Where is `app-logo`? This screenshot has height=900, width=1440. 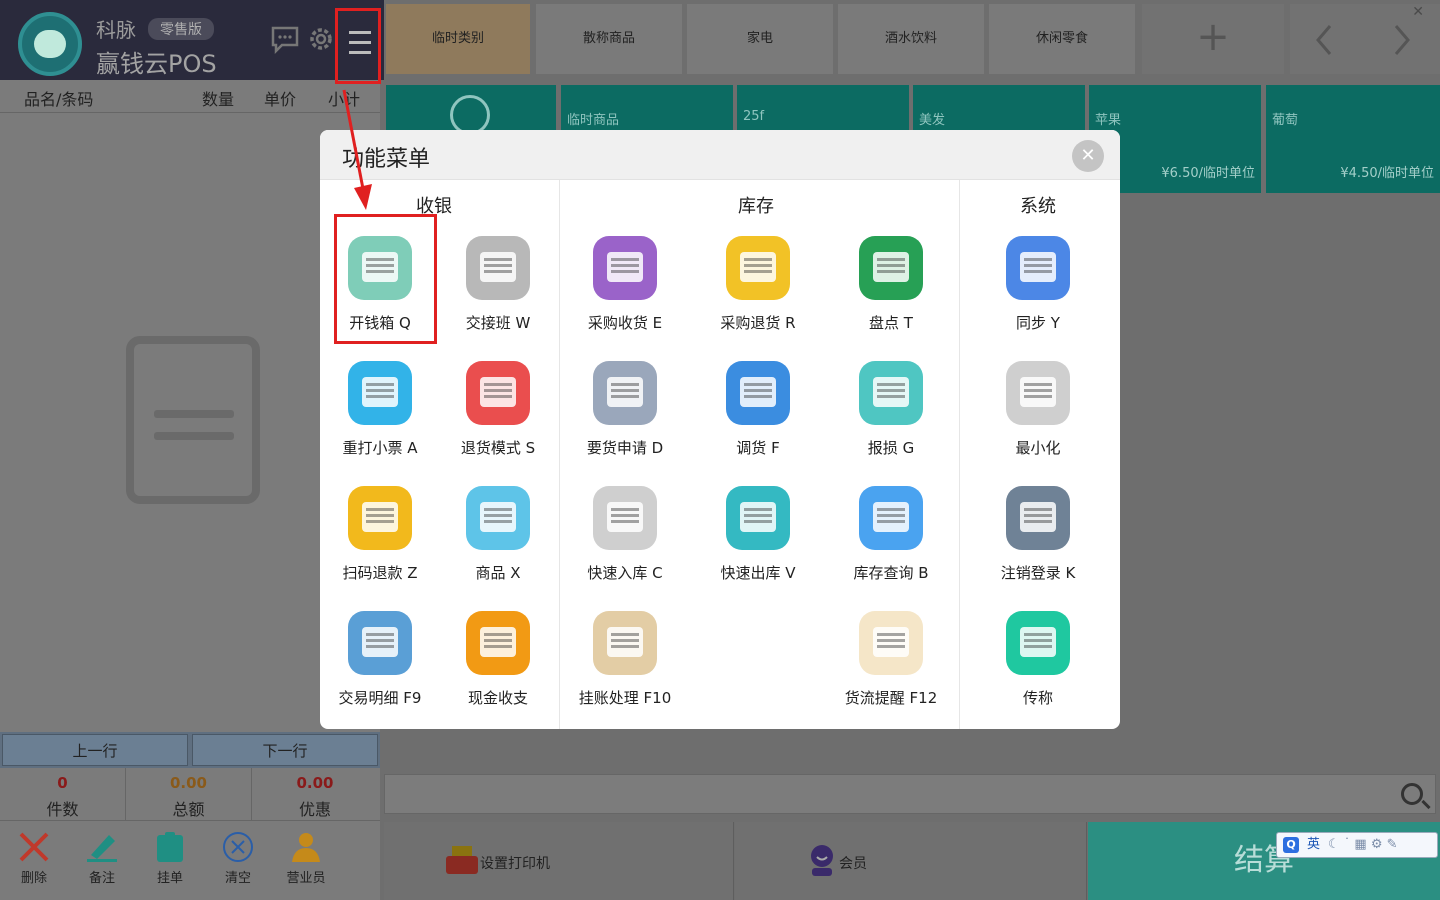 app-logo is located at coordinates (50, 44).